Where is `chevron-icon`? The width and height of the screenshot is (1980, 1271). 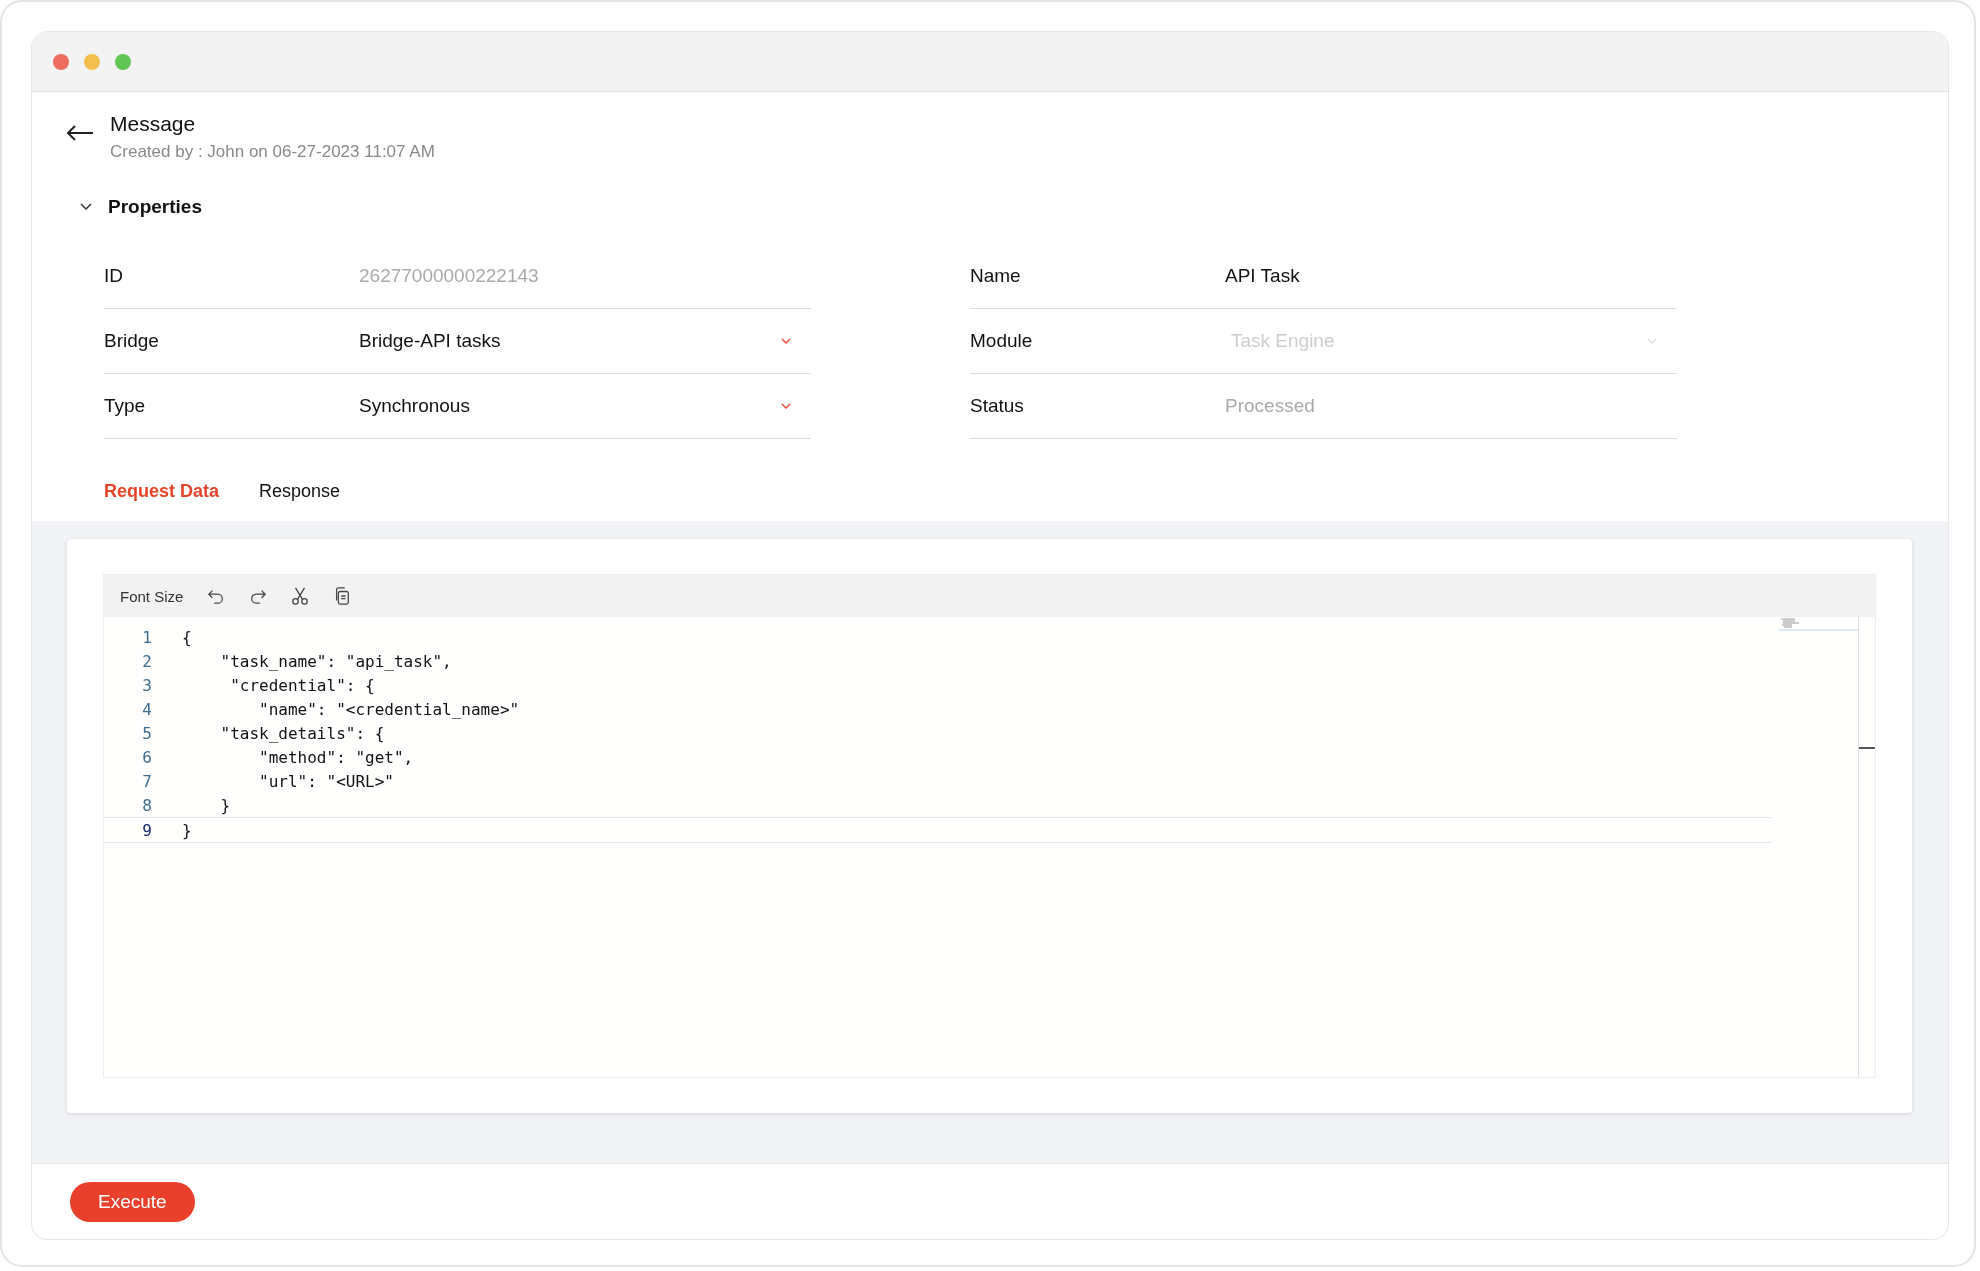 chevron-icon is located at coordinates (86, 207).